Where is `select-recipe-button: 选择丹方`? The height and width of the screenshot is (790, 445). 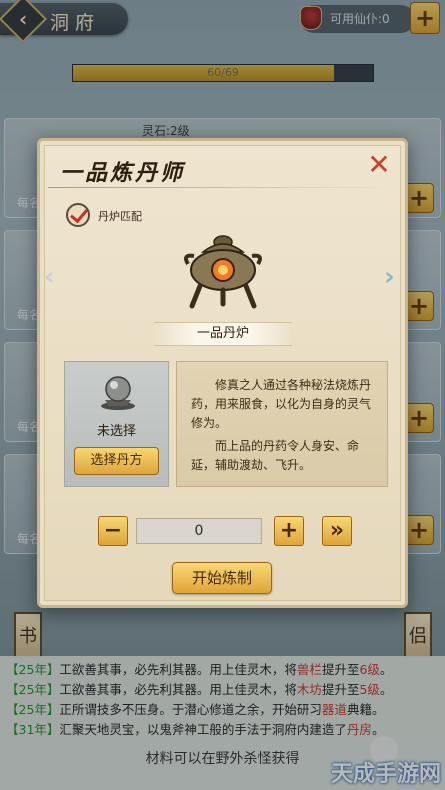
select-recipe-button: 选择丹方 is located at coordinates (116, 461).